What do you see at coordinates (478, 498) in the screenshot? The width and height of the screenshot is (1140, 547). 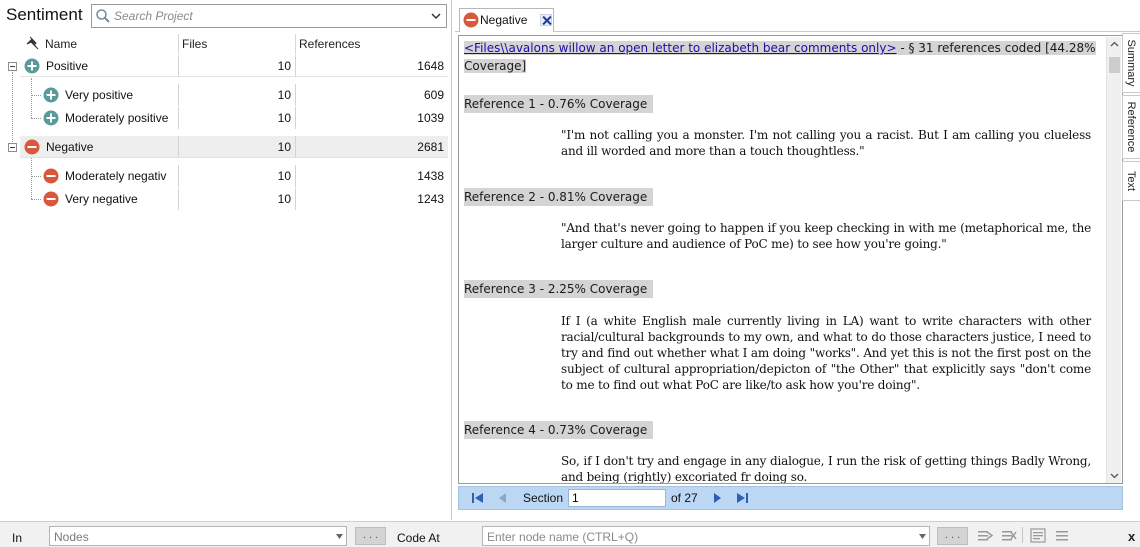 I see `first-section-icon` at bounding box center [478, 498].